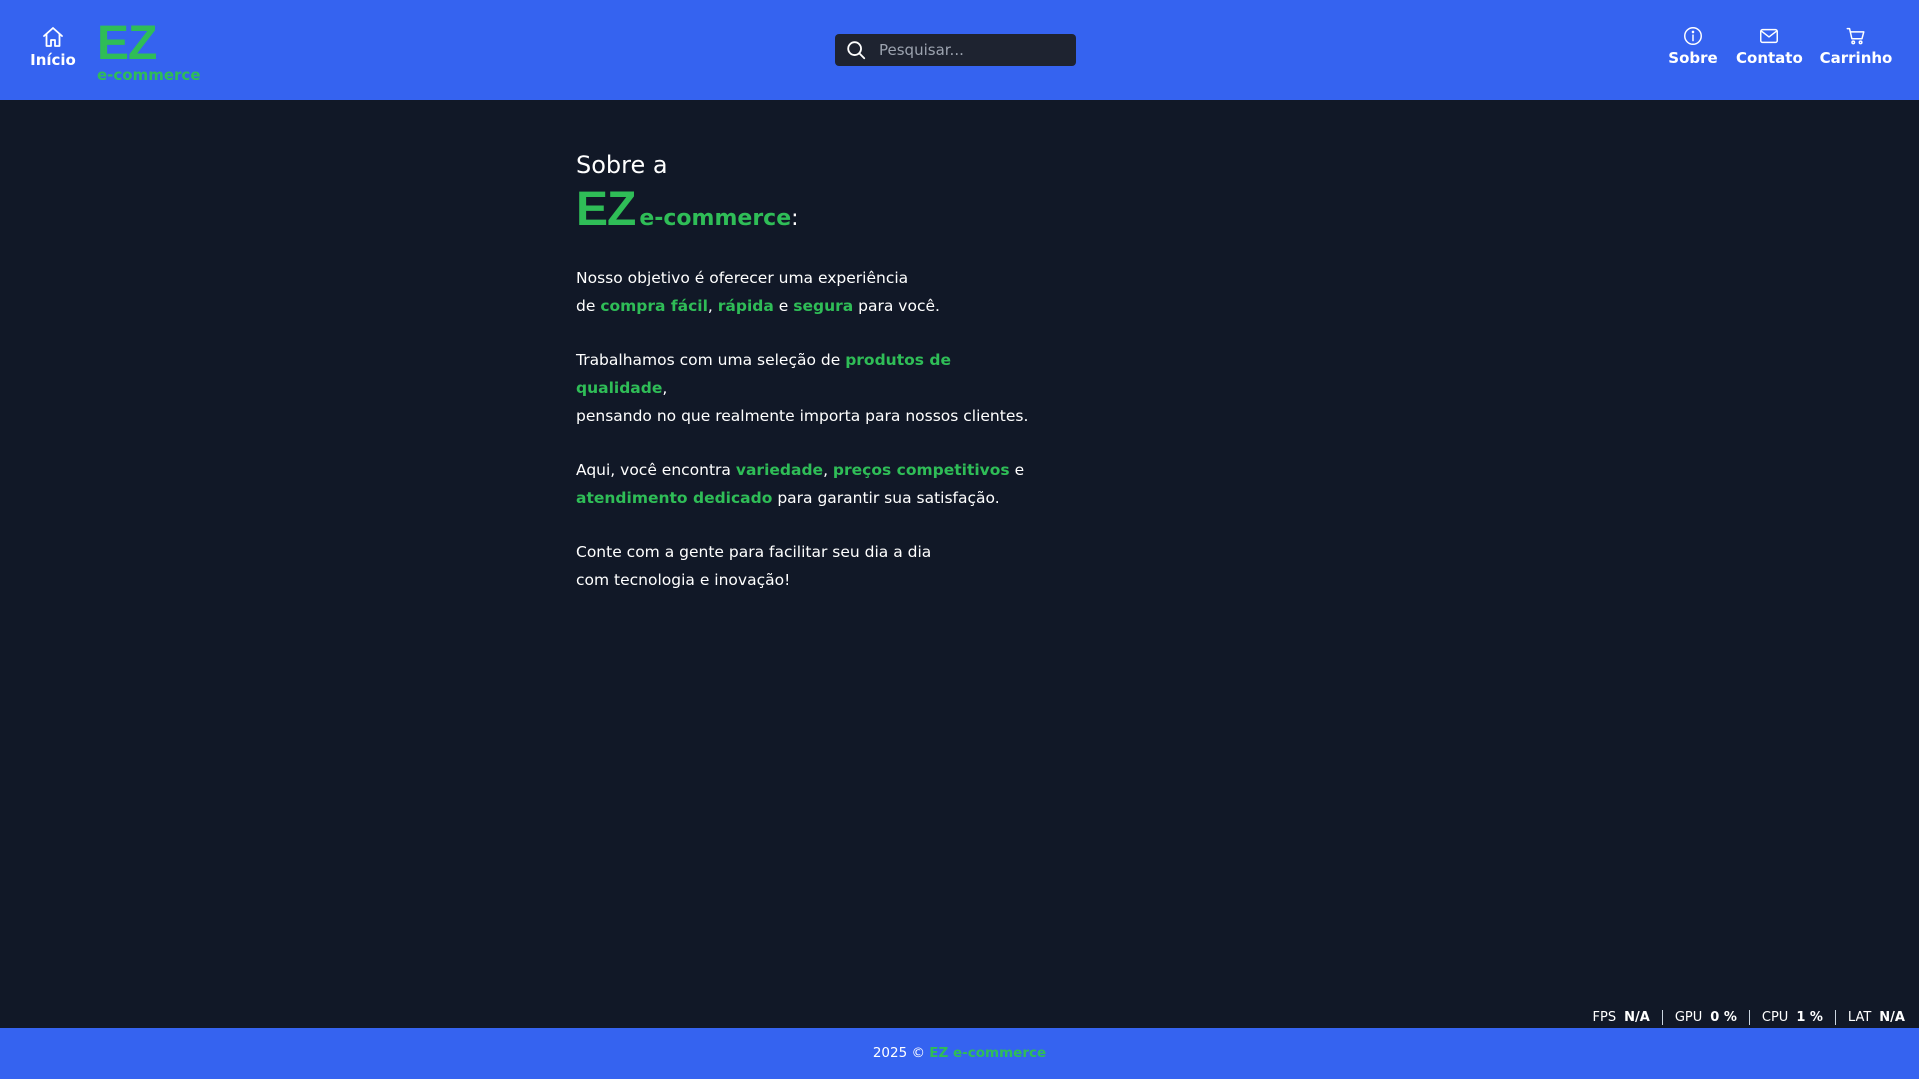 The height and width of the screenshot is (1079, 1919). What do you see at coordinates (1723, 1017) in the screenshot?
I see `perf-value: 0 %` at bounding box center [1723, 1017].